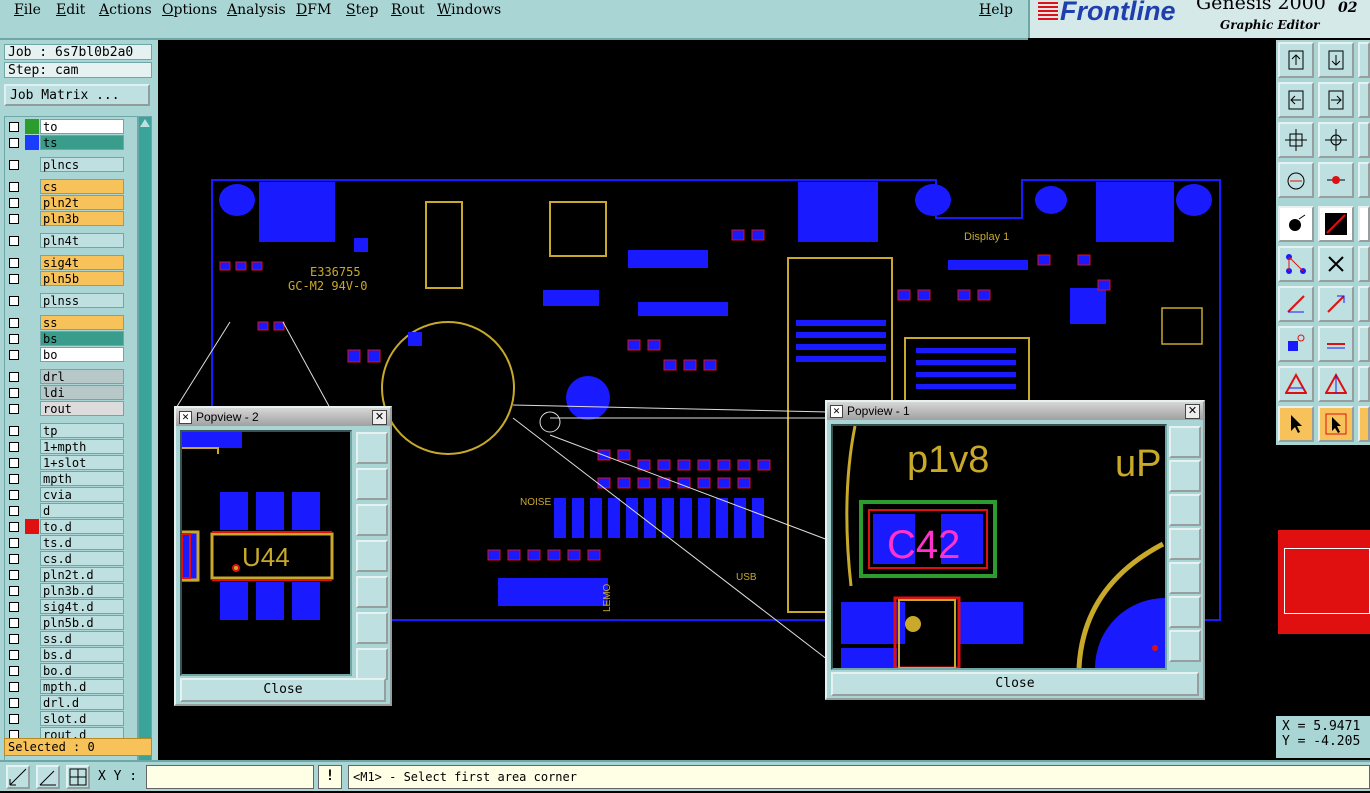 Image resolution: width=1370 pixels, height=793 pixels. What do you see at coordinates (1336, 384) in the screenshot?
I see `add-surface-icon` at bounding box center [1336, 384].